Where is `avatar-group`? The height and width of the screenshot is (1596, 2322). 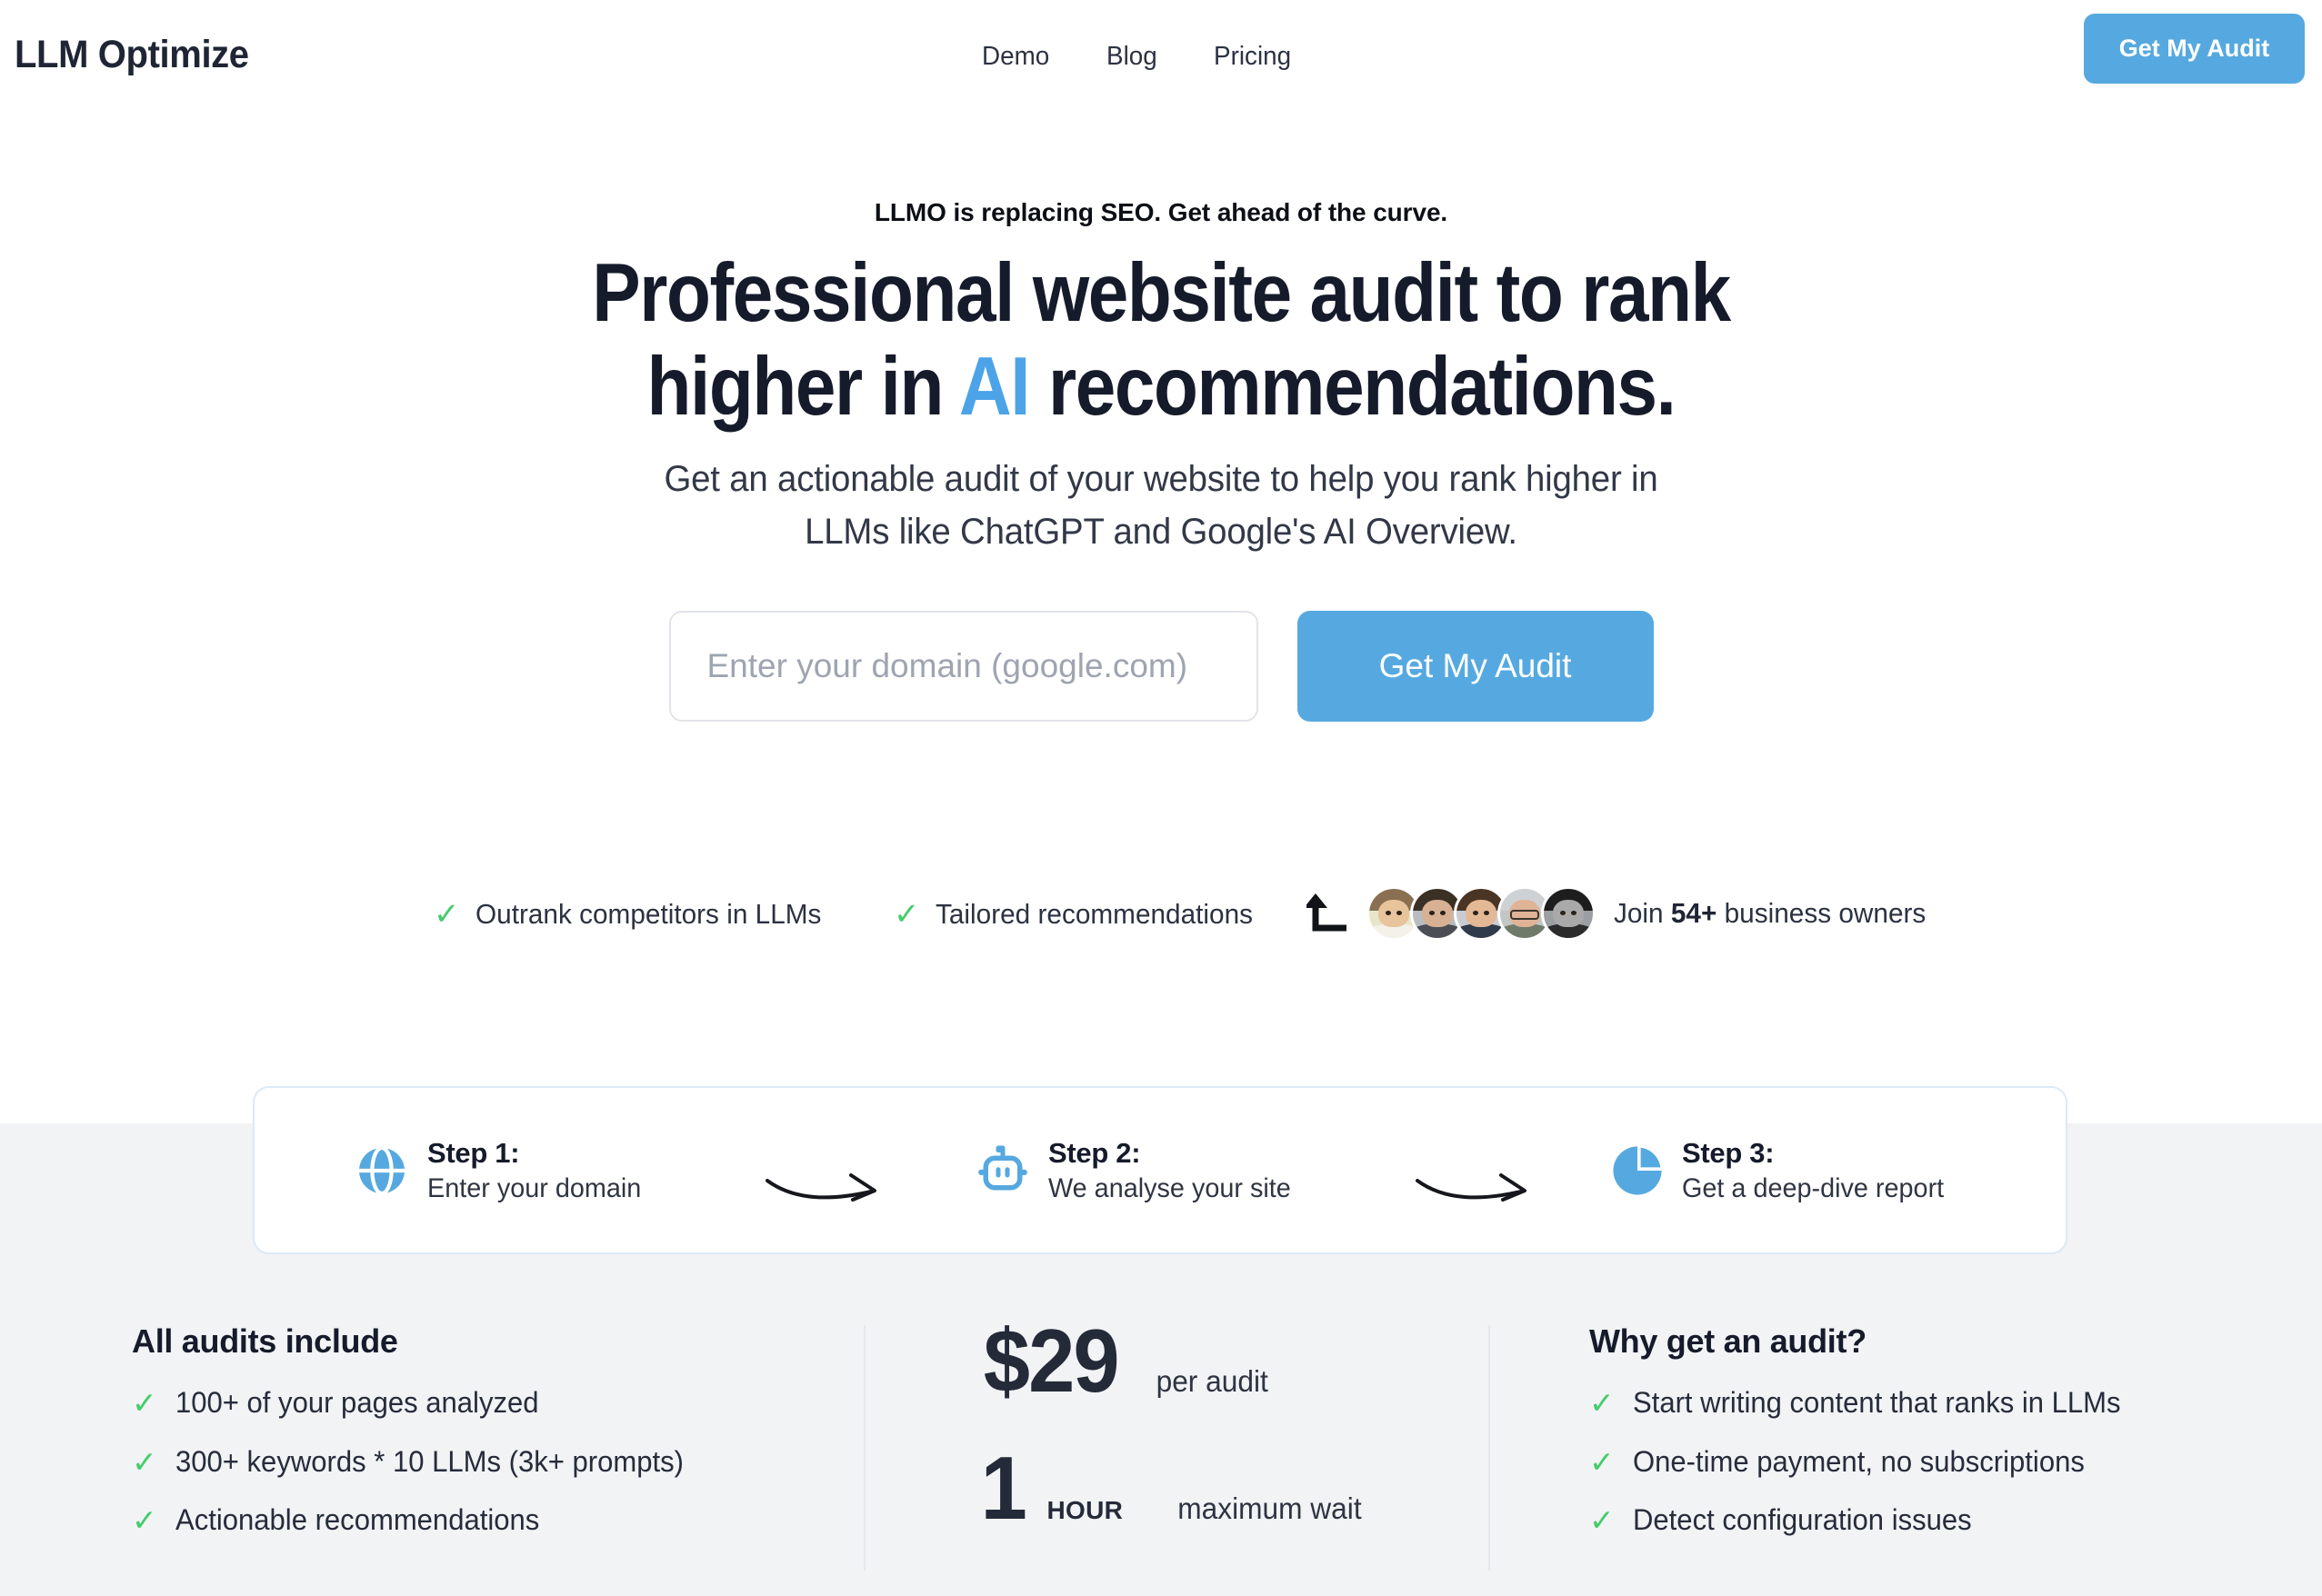
avatar-group is located at coordinates (1481, 913).